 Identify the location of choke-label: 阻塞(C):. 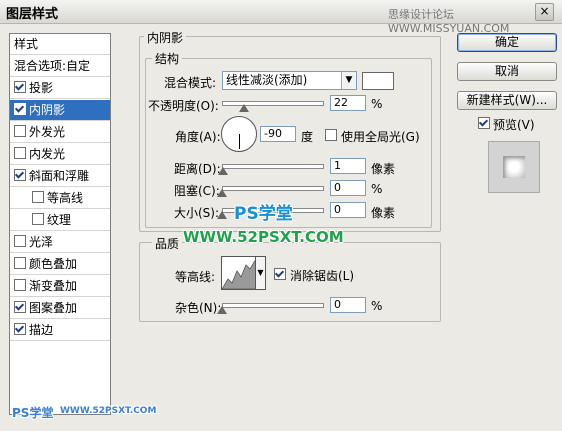
(197, 191).